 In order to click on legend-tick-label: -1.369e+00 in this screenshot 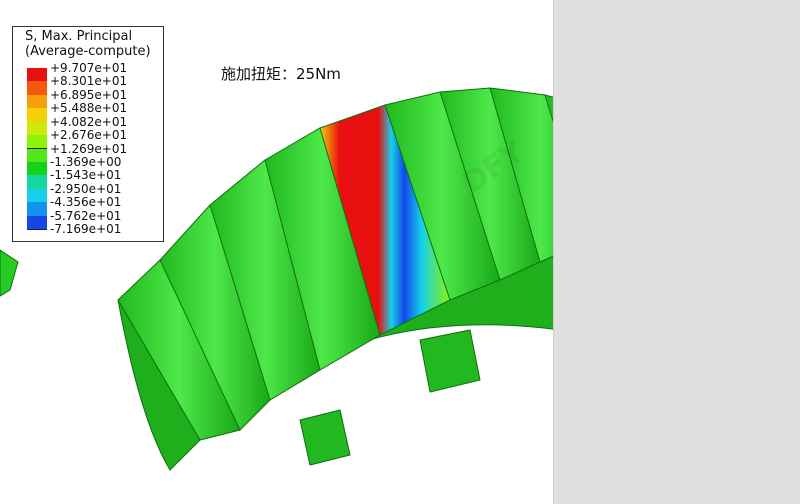, I will do `click(86, 161)`.